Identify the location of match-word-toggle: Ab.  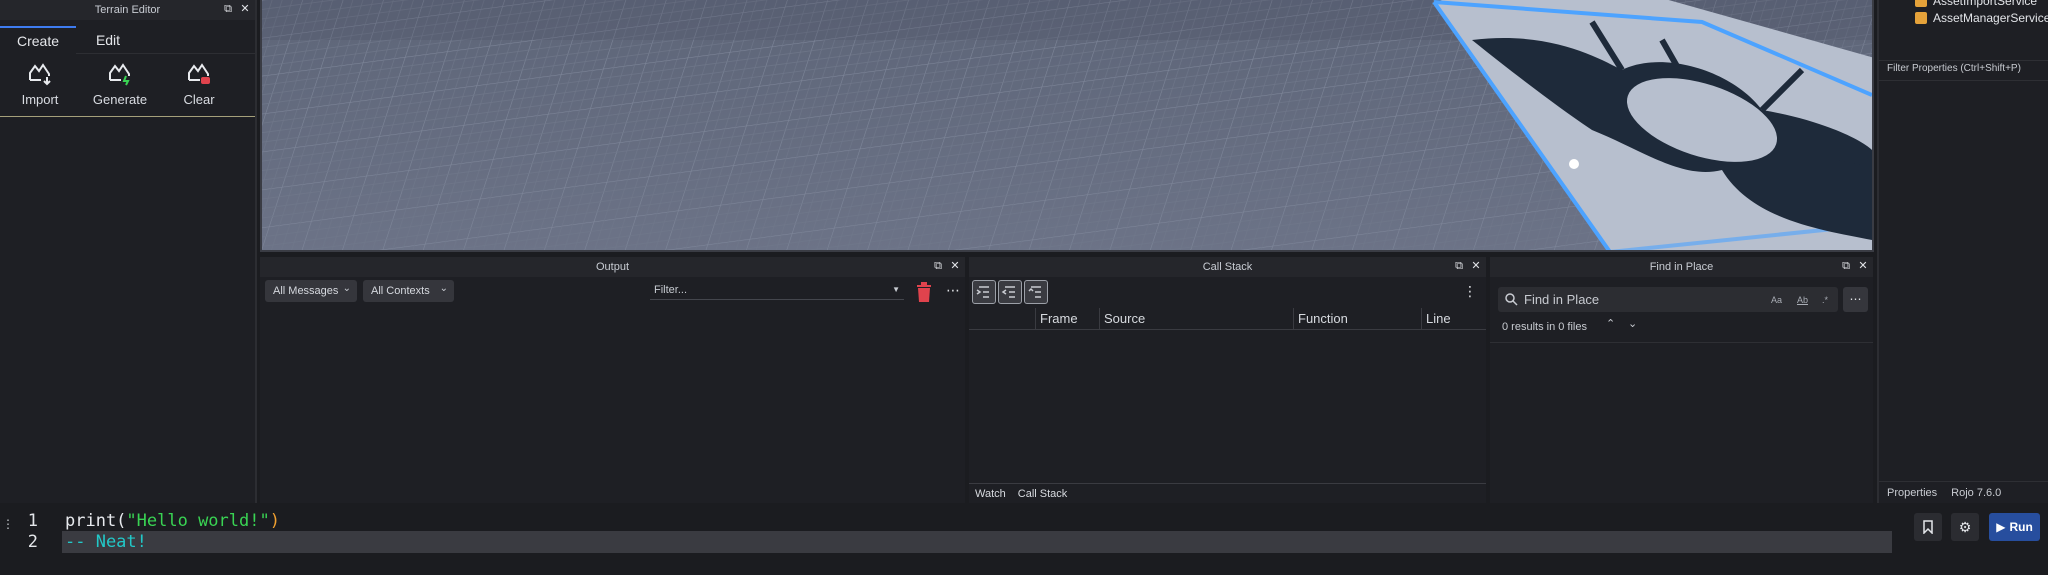
(1802, 300).